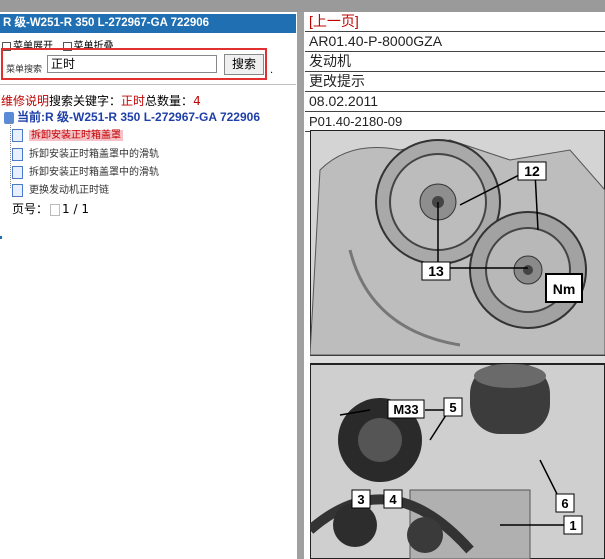 Image resolution: width=605 pixels, height=559 pixels. Describe the element at coordinates (75, 209) in the screenshot. I see `pager-value: 1 / 1` at that location.